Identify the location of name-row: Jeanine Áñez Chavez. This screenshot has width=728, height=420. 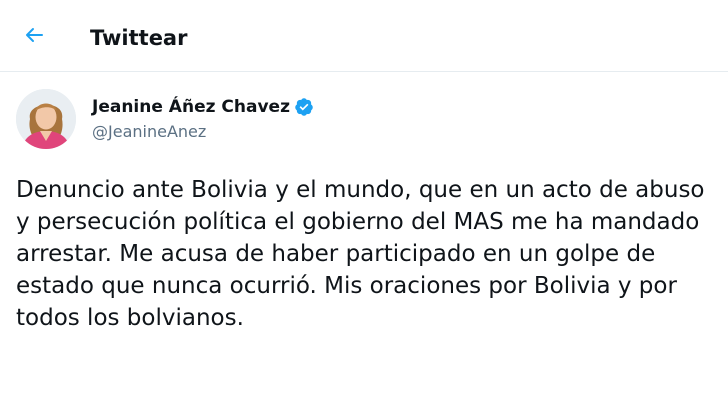
(203, 107).